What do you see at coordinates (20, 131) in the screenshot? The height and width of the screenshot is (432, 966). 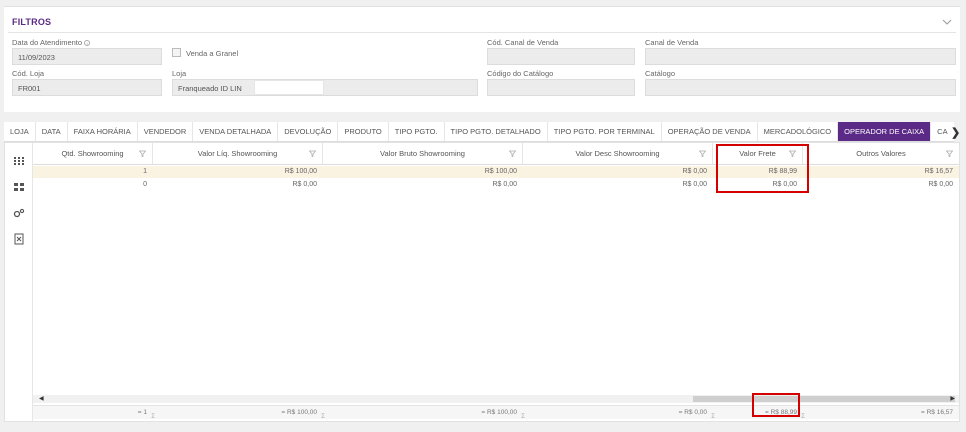 I see `tab-loja: LOJA` at bounding box center [20, 131].